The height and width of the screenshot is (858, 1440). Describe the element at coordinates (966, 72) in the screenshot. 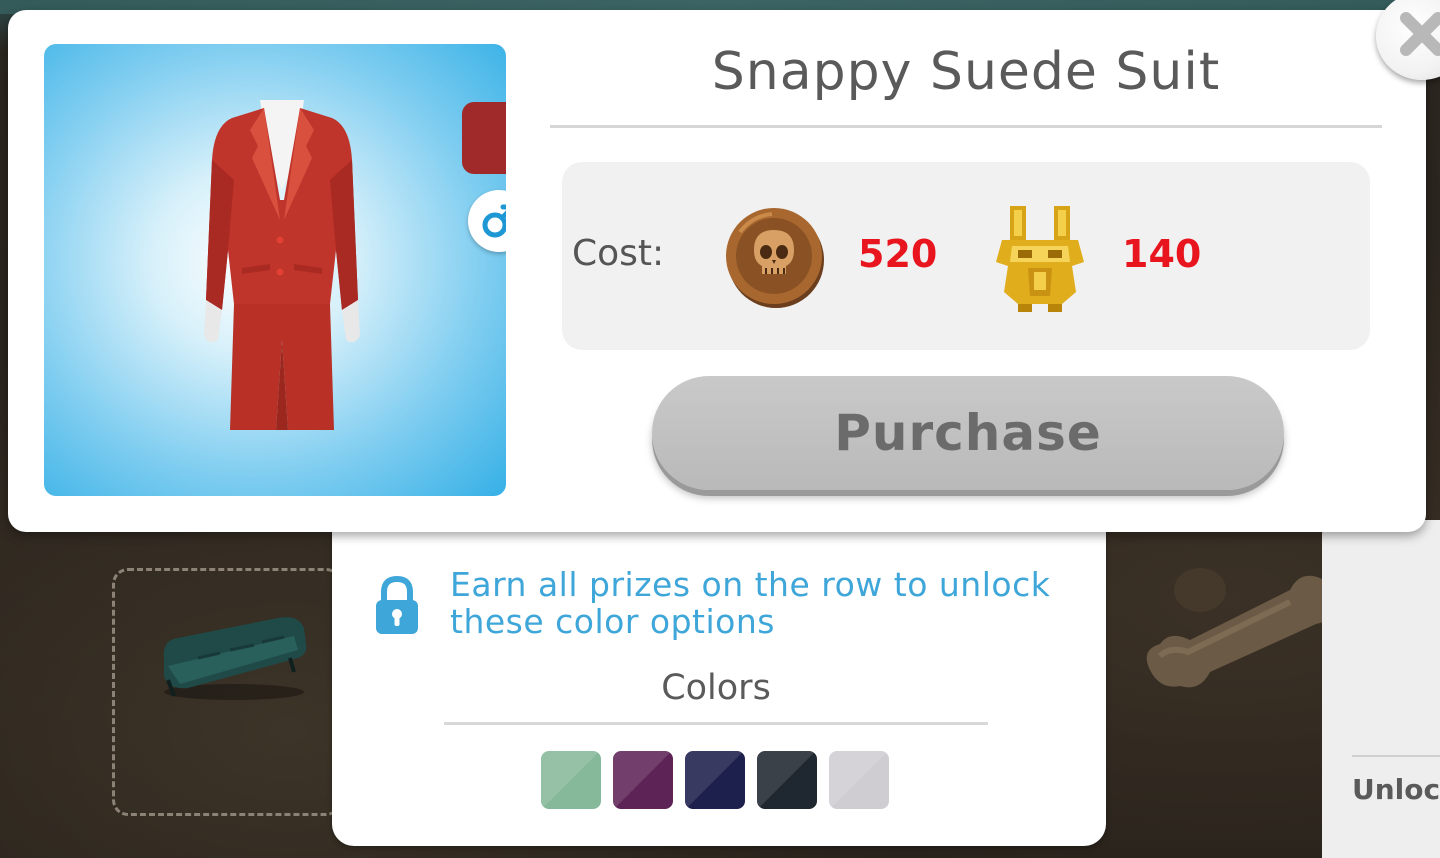

I see `item-title: Snappy Suede Suit` at that location.